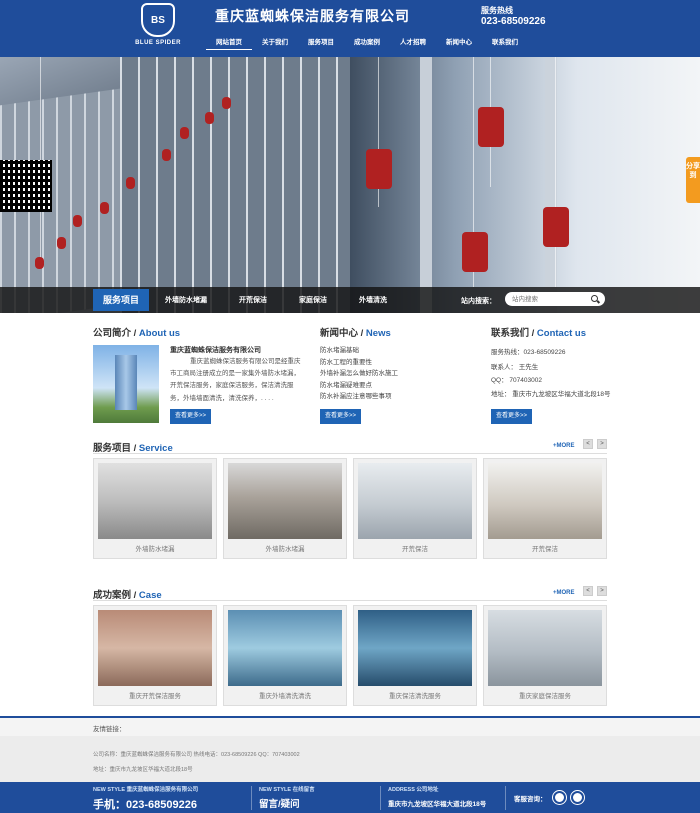  What do you see at coordinates (355, 333) in the screenshot?
I see `news-heading: 新闻中心 / News` at bounding box center [355, 333].